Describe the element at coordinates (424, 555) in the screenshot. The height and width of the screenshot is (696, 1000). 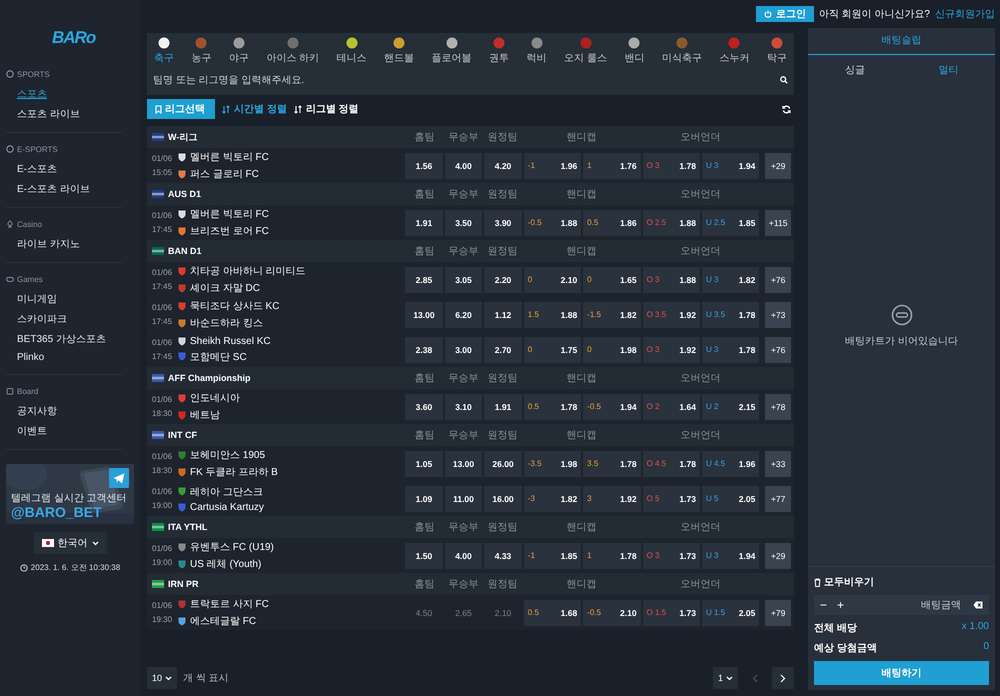
I see `odds-button: 1.50` at that location.